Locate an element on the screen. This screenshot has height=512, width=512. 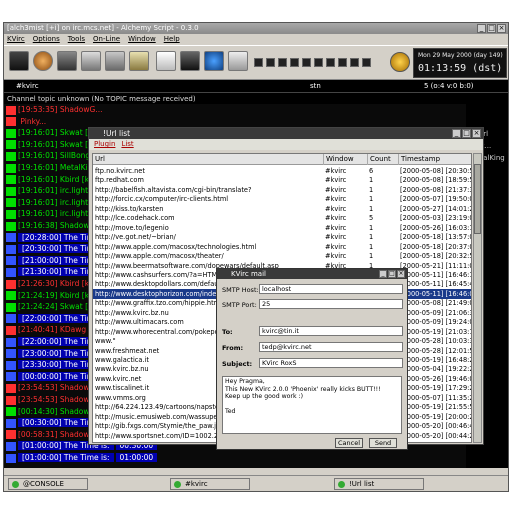
mail-close-button: × is located at coordinates (401, 274).